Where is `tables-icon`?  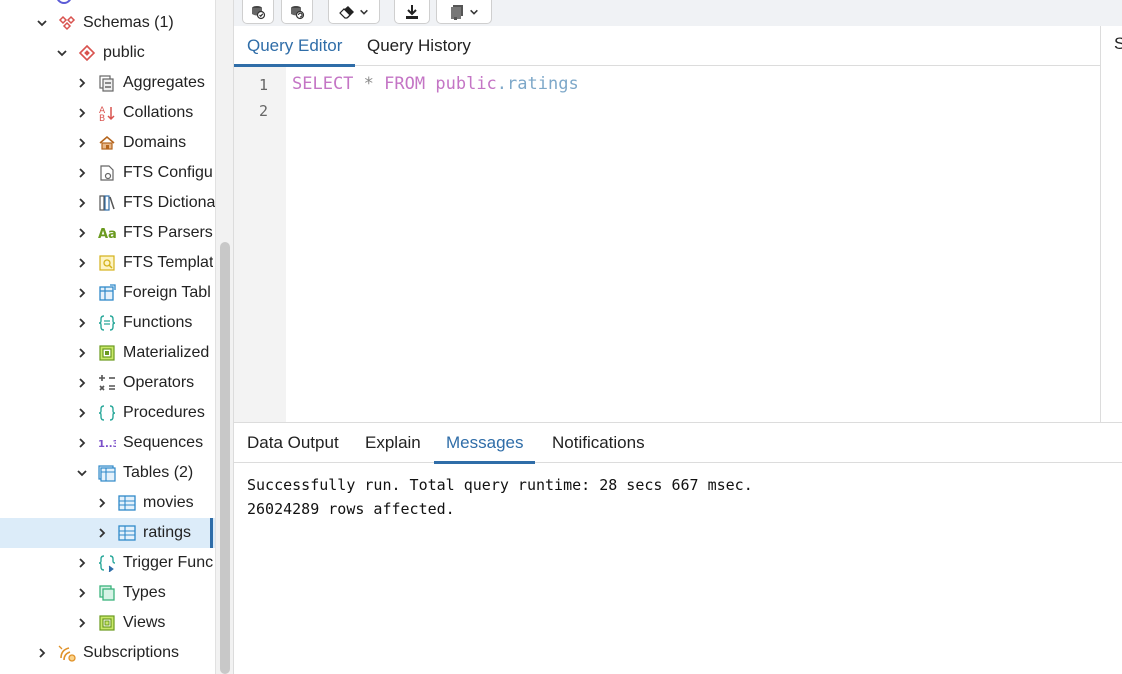
tables-icon is located at coordinates (107, 473).